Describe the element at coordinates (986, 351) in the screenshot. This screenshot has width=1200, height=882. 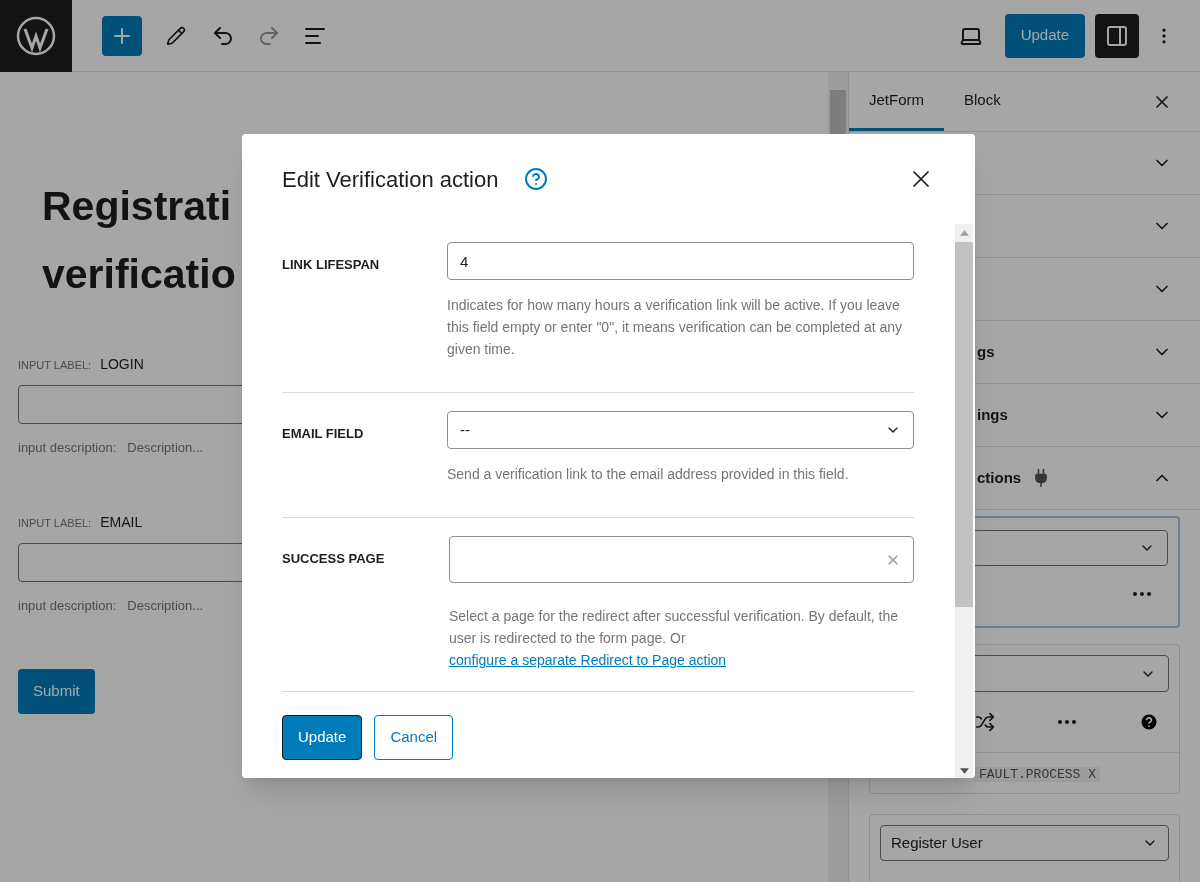
I see `panel-title: gs` at that location.